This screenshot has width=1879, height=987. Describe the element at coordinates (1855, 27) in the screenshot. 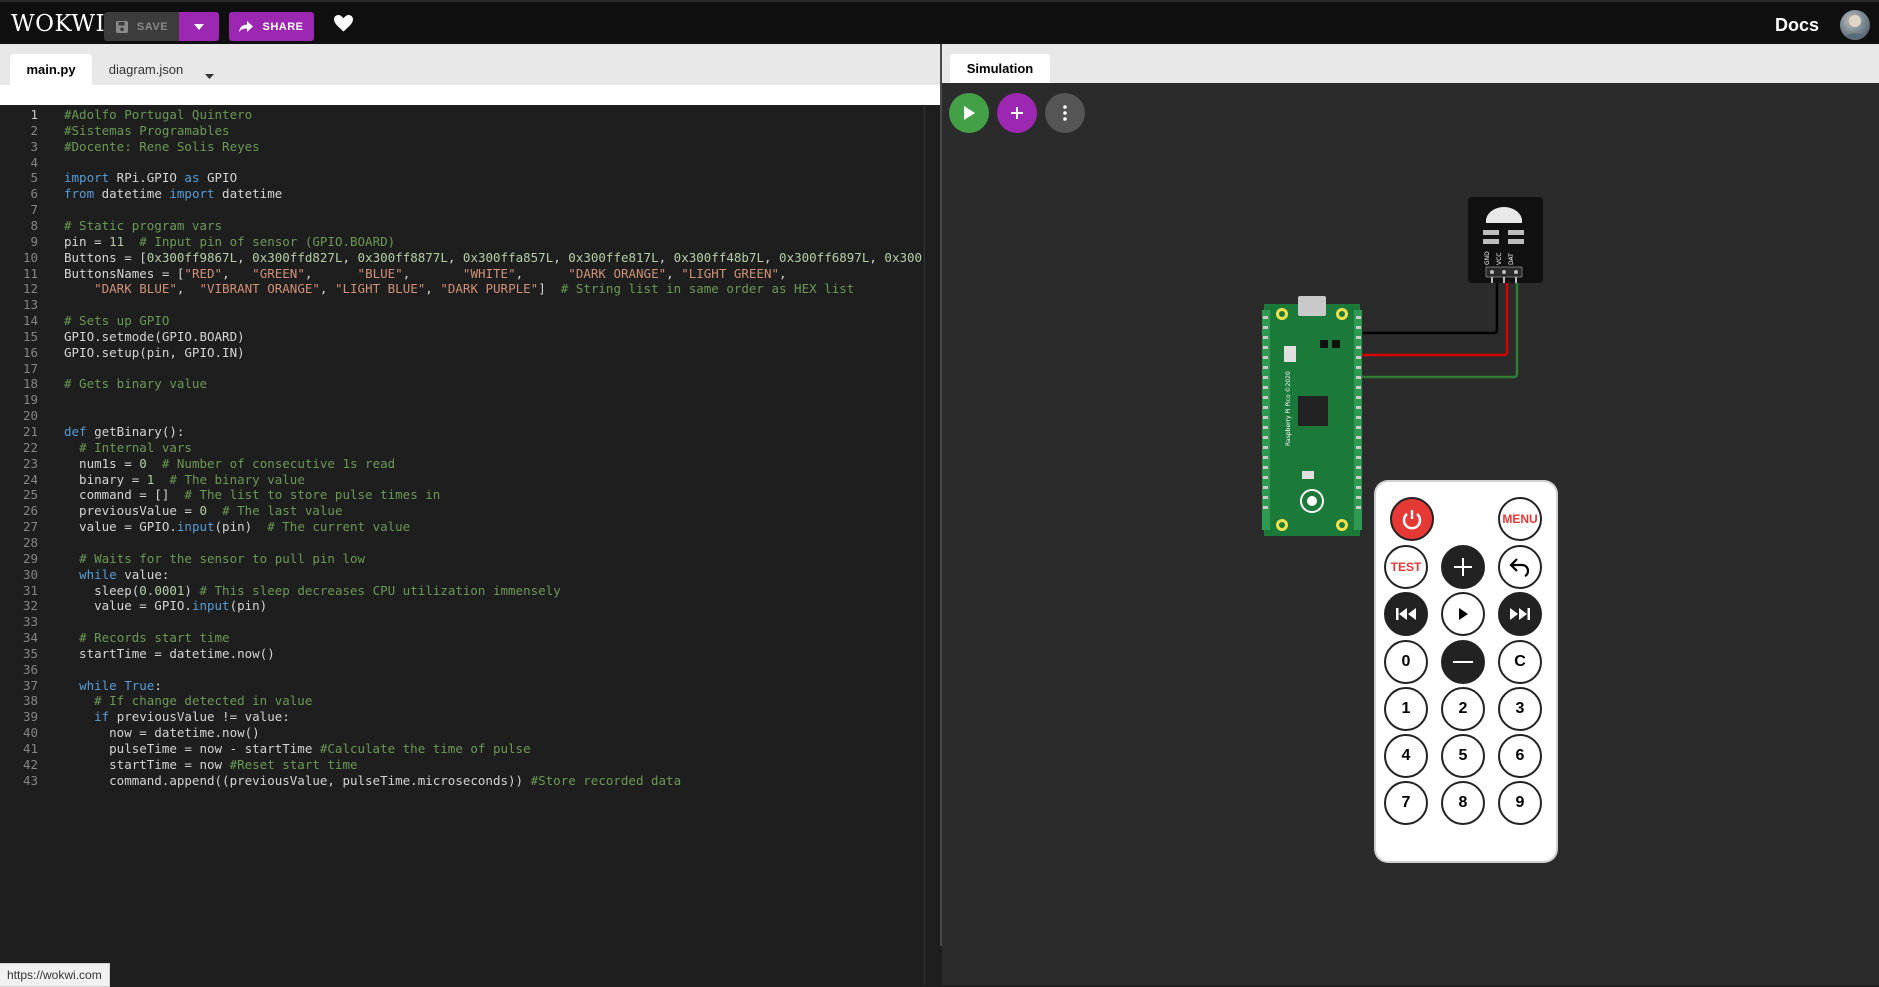

I see `avatar-silhouette-icon` at that location.